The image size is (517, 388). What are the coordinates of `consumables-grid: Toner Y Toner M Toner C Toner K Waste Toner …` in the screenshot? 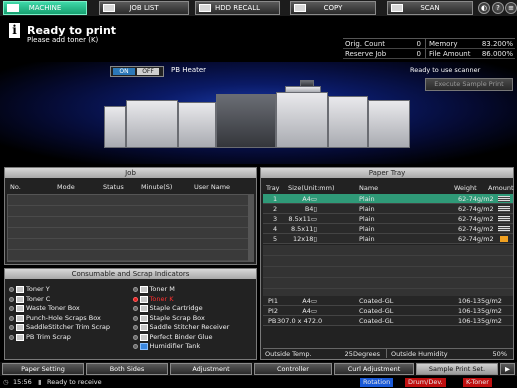 It's located at (130, 318).